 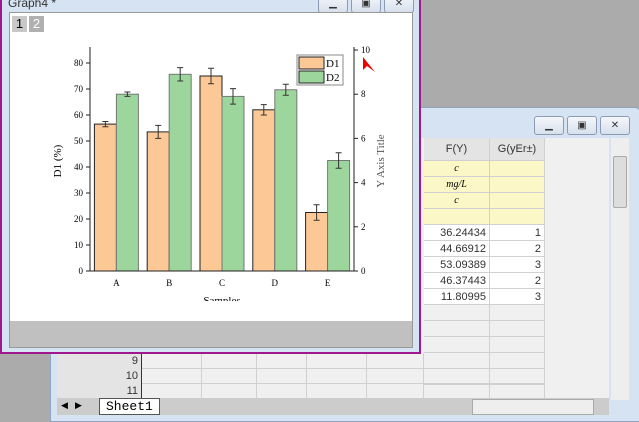 What do you see at coordinates (457, 297) in the screenshot?
I see `data-cell: 11.80995` at bounding box center [457, 297].